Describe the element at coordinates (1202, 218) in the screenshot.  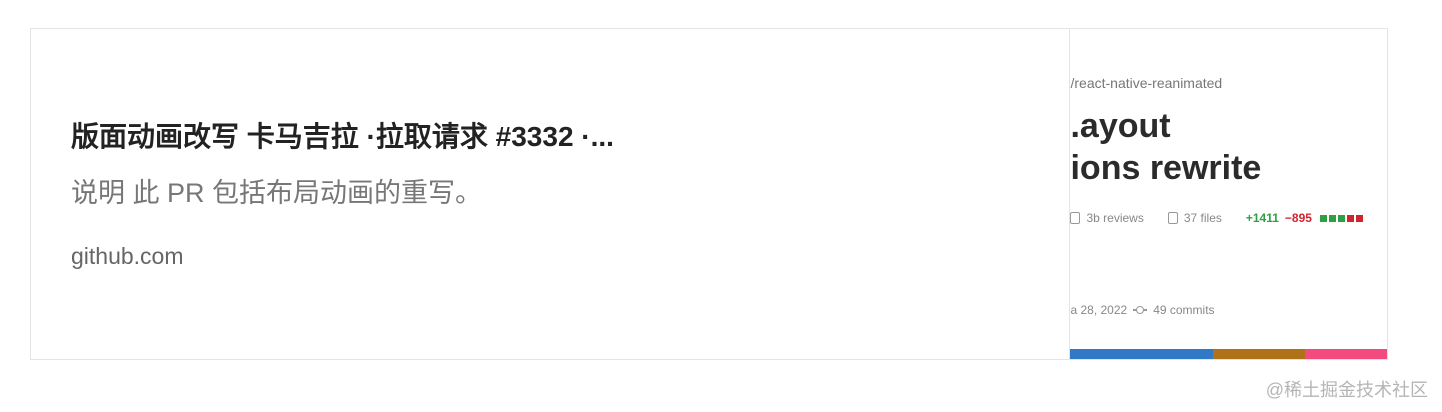
I see `files-count: 37 files` at that location.